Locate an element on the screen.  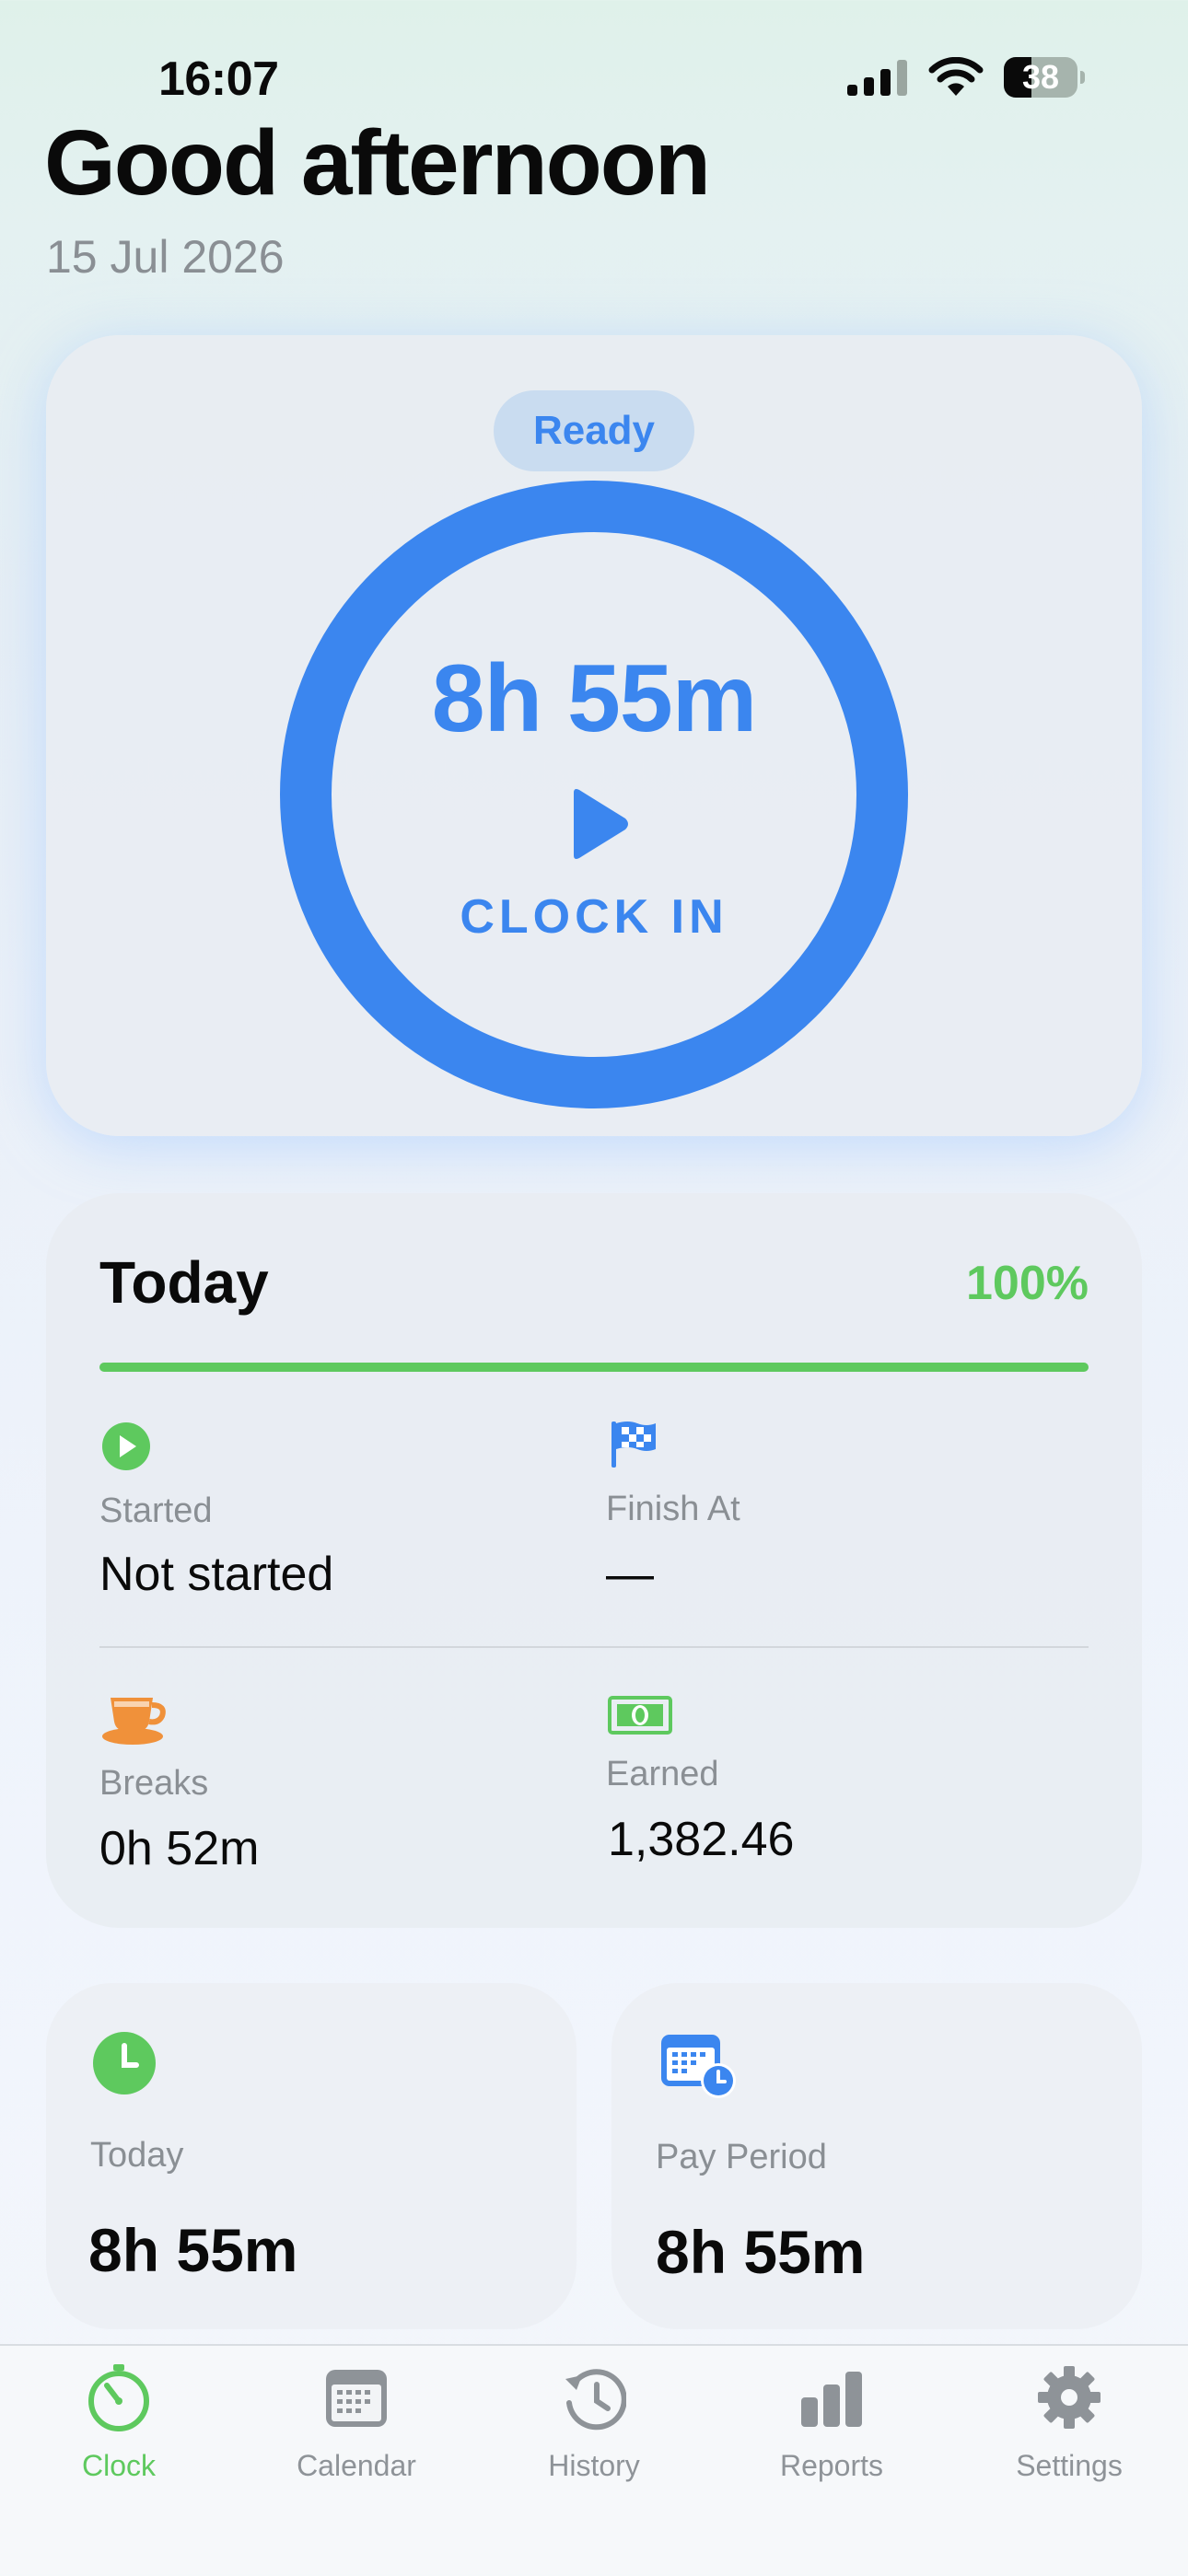
tab-history: History is located at coordinates (594, 2419).